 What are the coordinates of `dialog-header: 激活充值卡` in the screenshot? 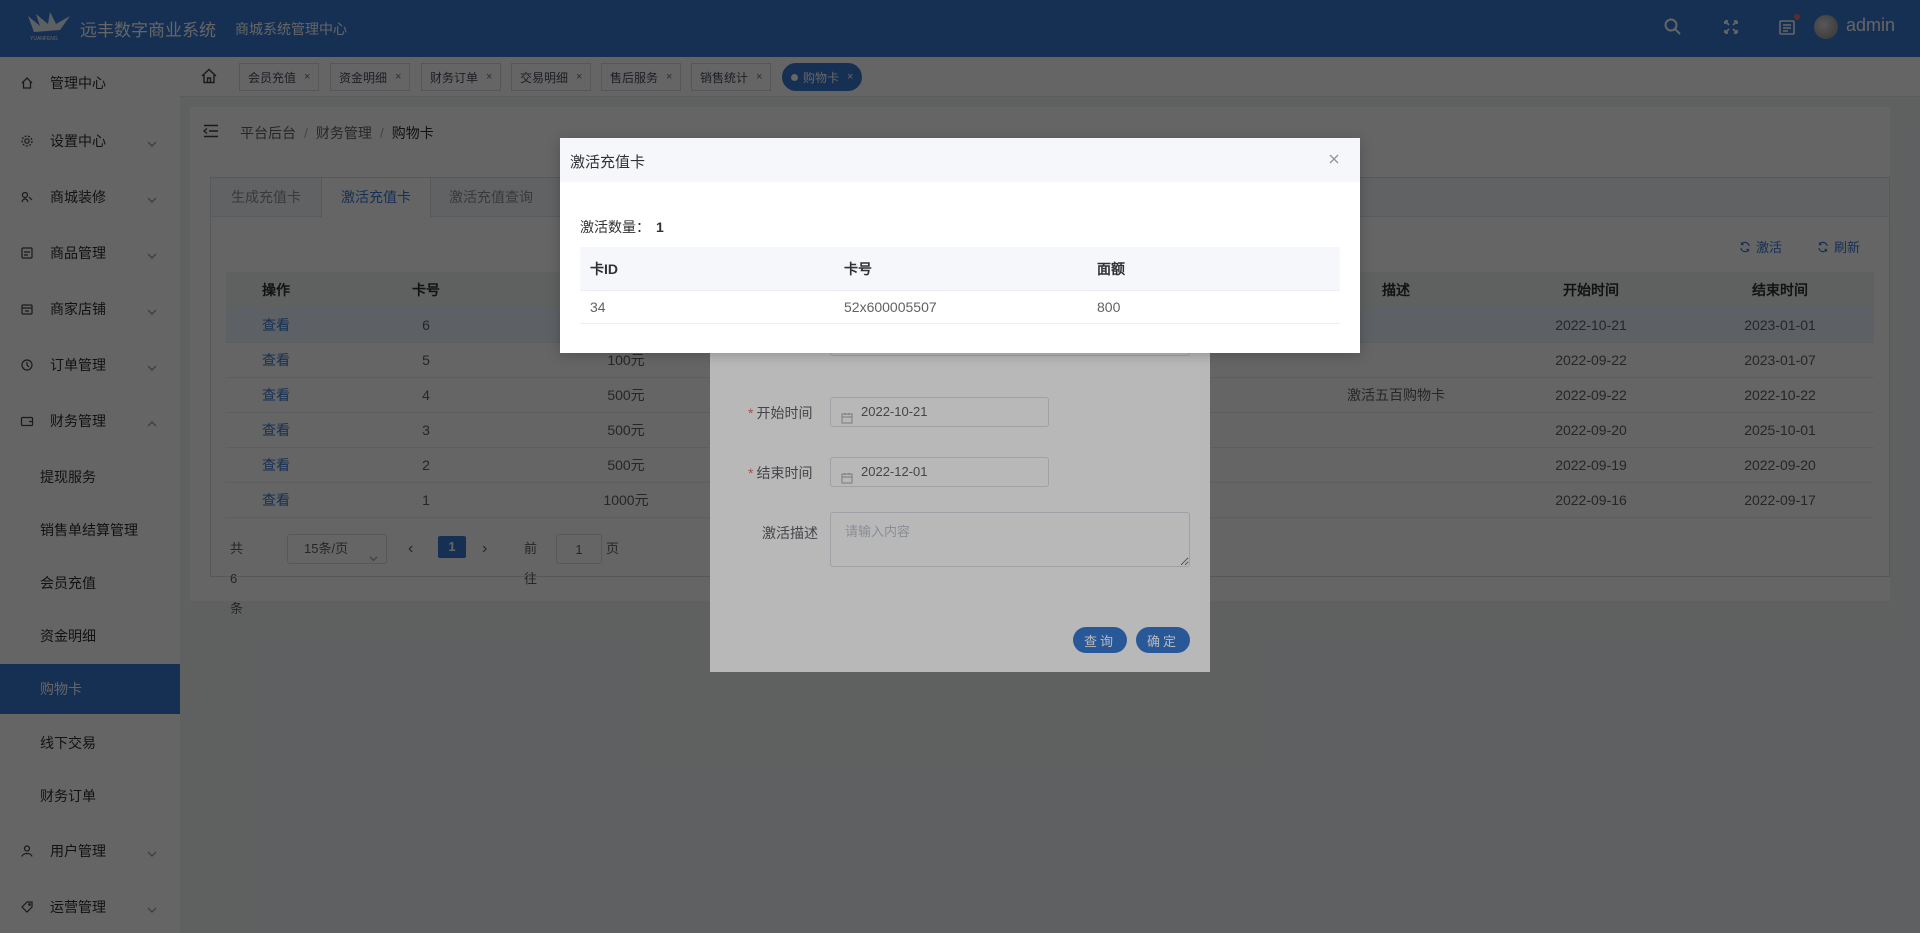 It's located at (960, 160).